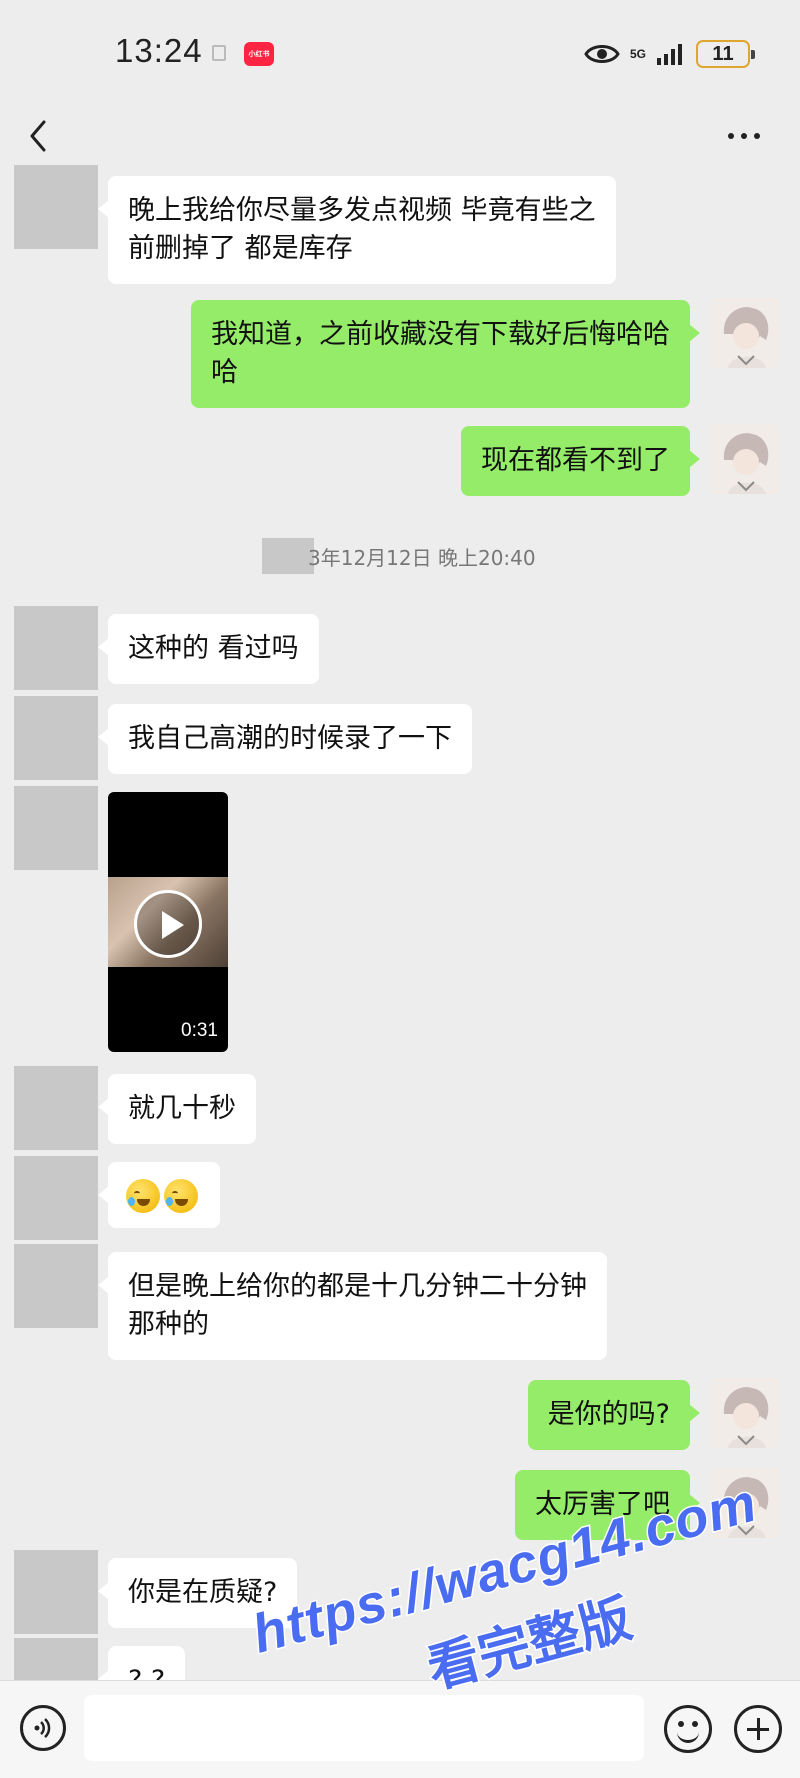 The height and width of the screenshot is (1778, 800). What do you see at coordinates (208, 649) in the screenshot?
I see `message-bubble-incoming: 这种的 看过吗` at bounding box center [208, 649].